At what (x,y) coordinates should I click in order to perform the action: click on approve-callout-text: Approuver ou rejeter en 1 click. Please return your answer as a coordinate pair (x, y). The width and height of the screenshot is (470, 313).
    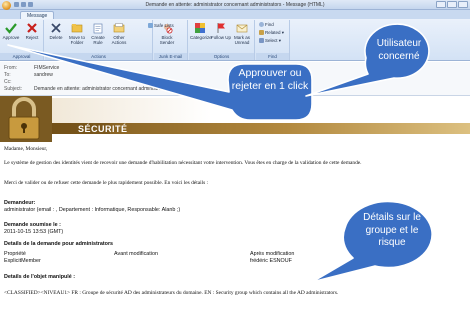
    Looking at the image, I should click on (270, 80).